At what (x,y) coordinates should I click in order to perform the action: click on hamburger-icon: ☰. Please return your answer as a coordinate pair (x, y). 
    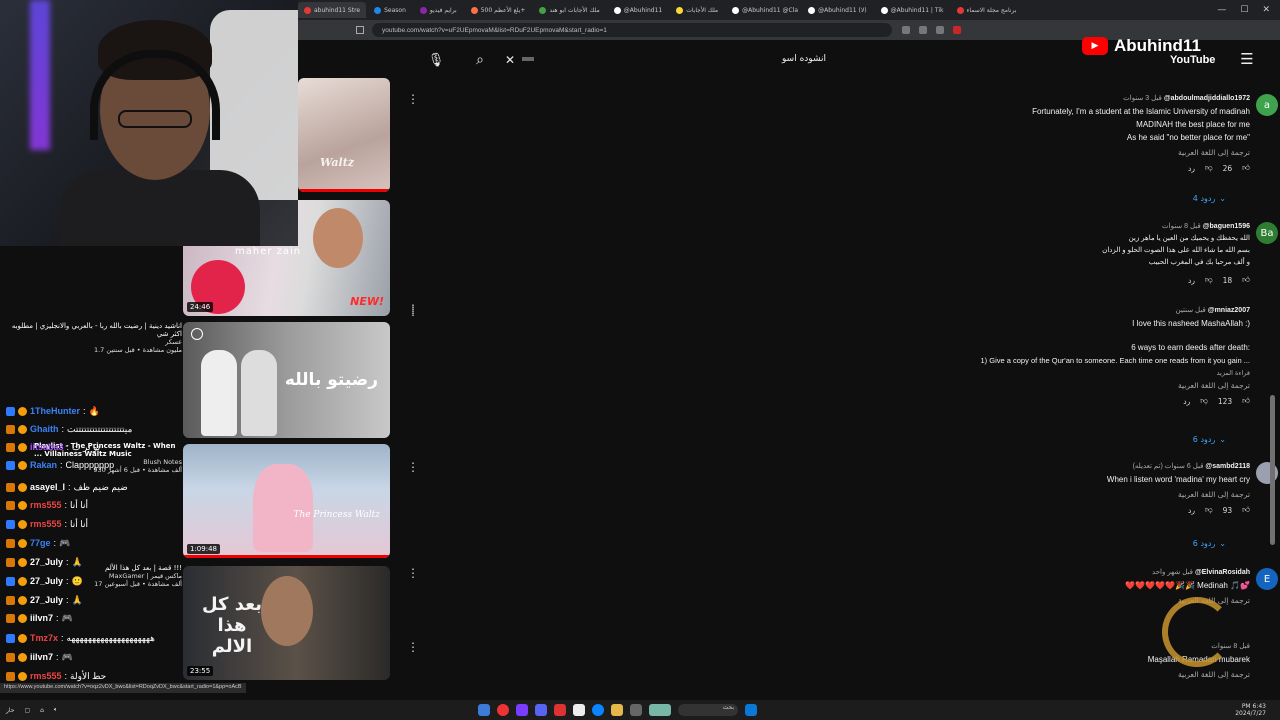
    Looking at the image, I should click on (1247, 59).